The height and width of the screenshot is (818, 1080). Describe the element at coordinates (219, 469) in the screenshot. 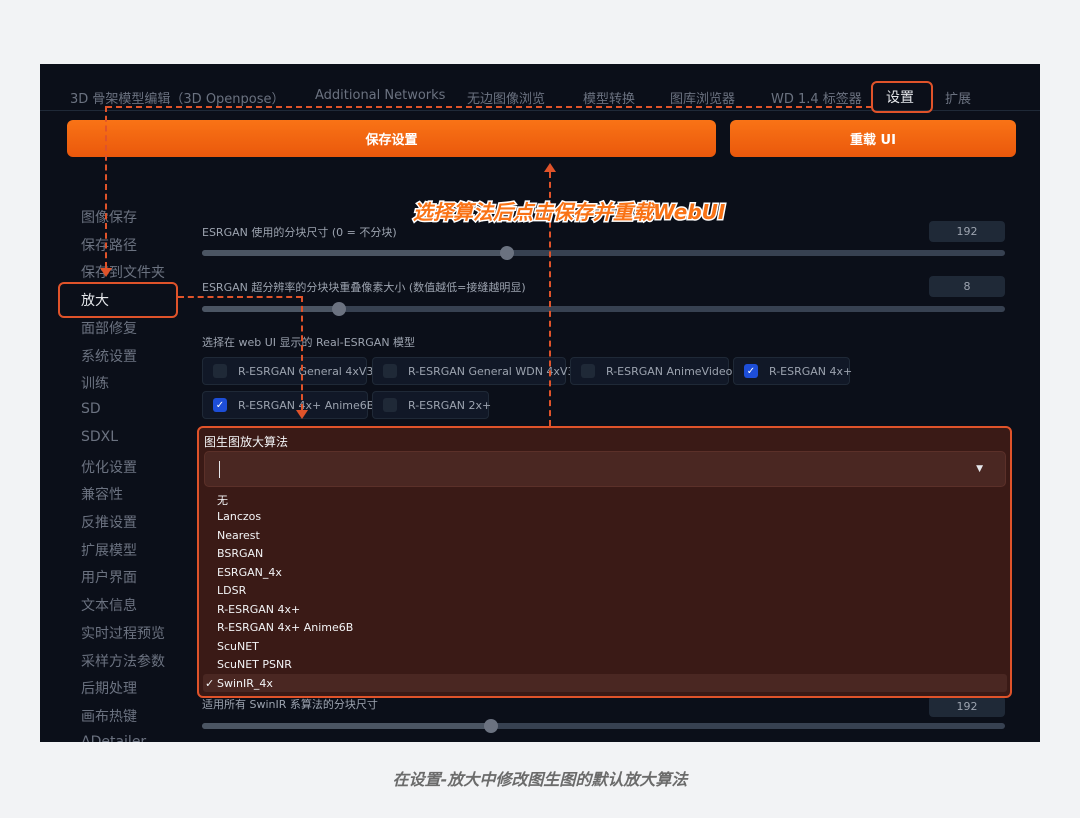

I see `text-caret` at that location.